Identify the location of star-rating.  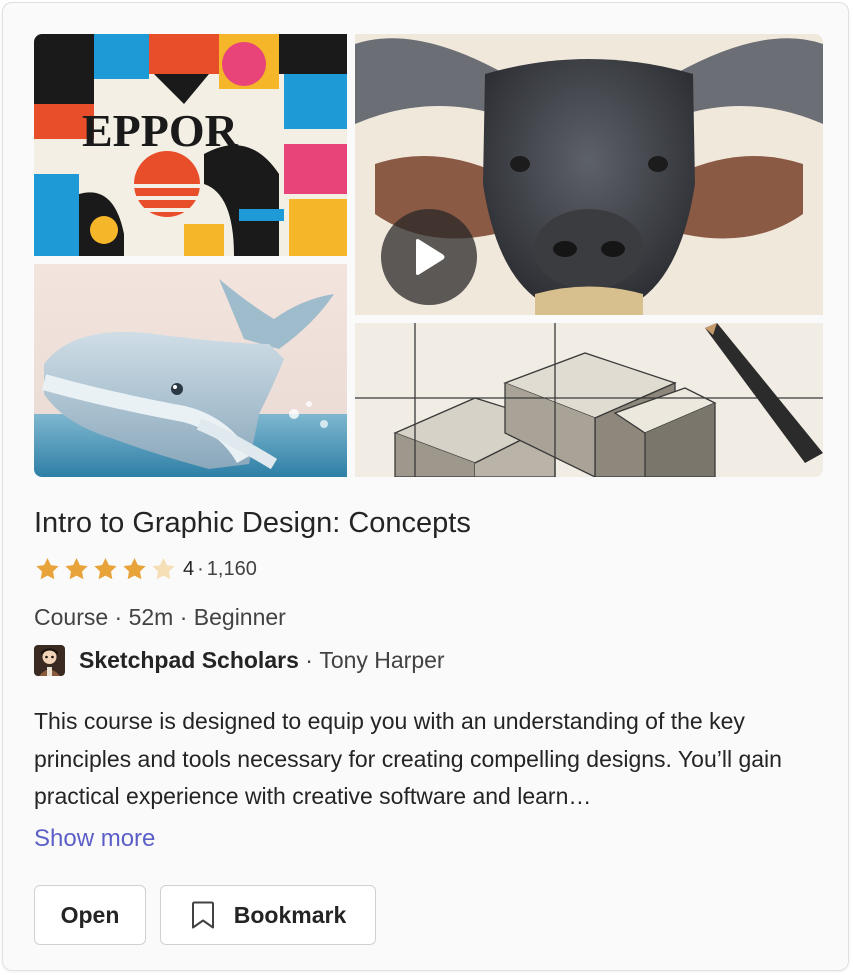
(105, 569).